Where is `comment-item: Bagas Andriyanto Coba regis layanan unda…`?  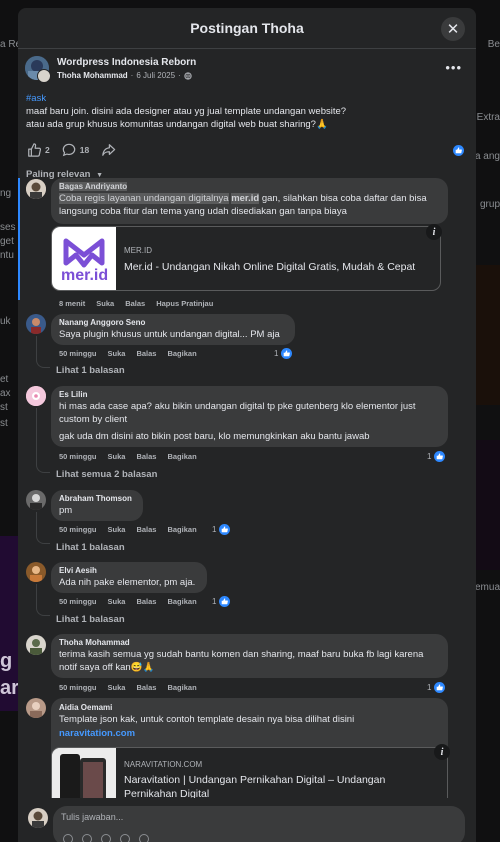 comment-item: Bagas Andriyanto Coba regis layanan unda… is located at coordinates (247, 243).